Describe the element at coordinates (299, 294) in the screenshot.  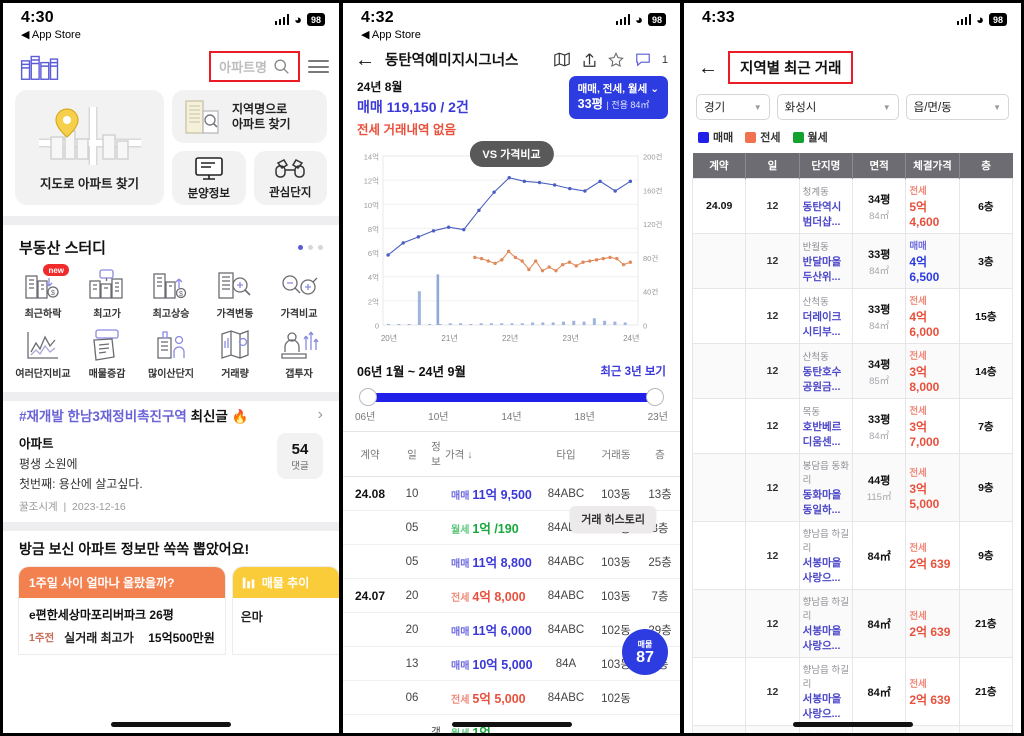
I see `study-item-4: 가격비교` at that location.